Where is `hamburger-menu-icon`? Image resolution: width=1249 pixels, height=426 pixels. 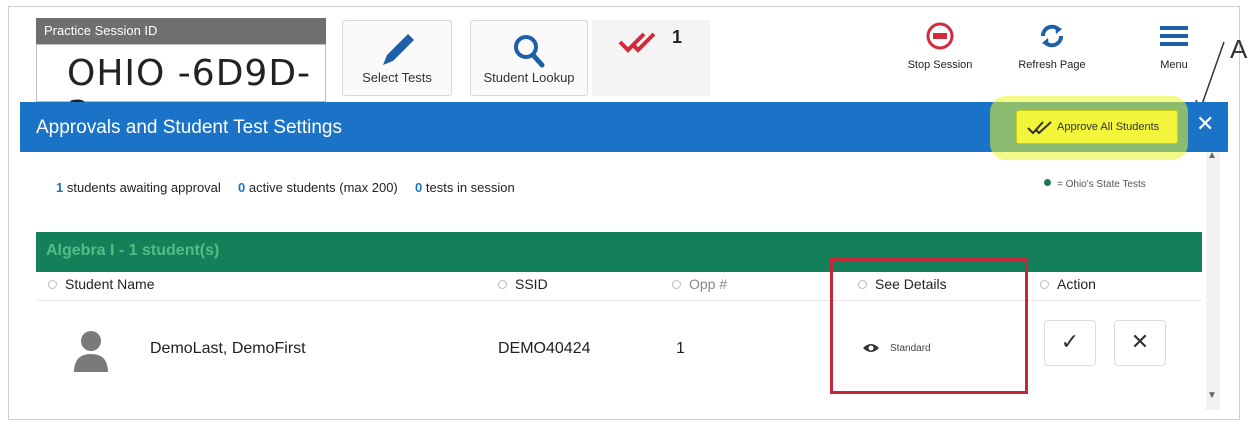
hamburger-menu-icon is located at coordinates (1174, 36).